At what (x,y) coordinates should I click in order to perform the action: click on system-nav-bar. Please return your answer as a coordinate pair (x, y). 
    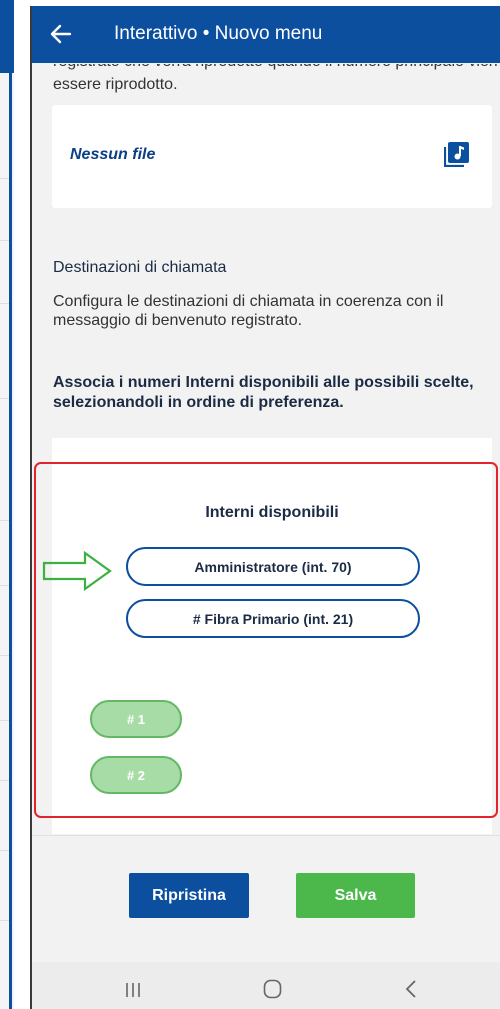
    Looking at the image, I should click on (266, 985).